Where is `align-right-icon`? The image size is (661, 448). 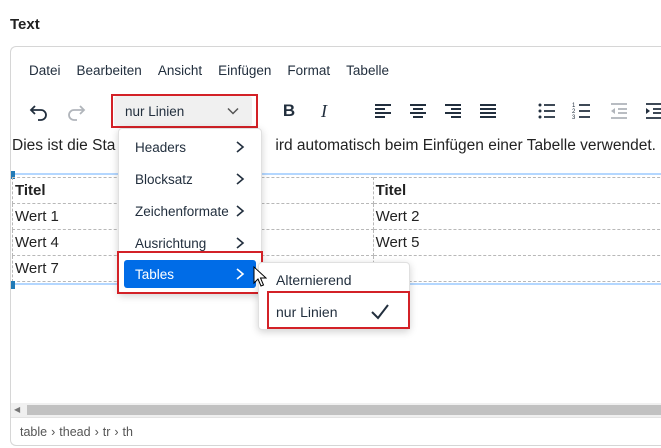
align-right-icon is located at coordinates (453, 111).